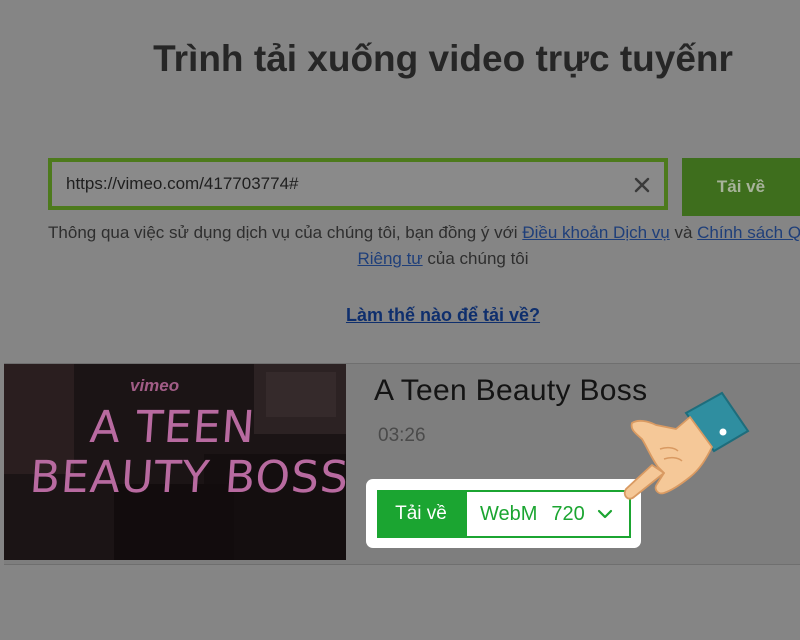 The height and width of the screenshot is (640, 800). Describe the element at coordinates (443, 315) in the screenshot. I see `how-to-download-link: Làm thế nào để tải về?` at that location.